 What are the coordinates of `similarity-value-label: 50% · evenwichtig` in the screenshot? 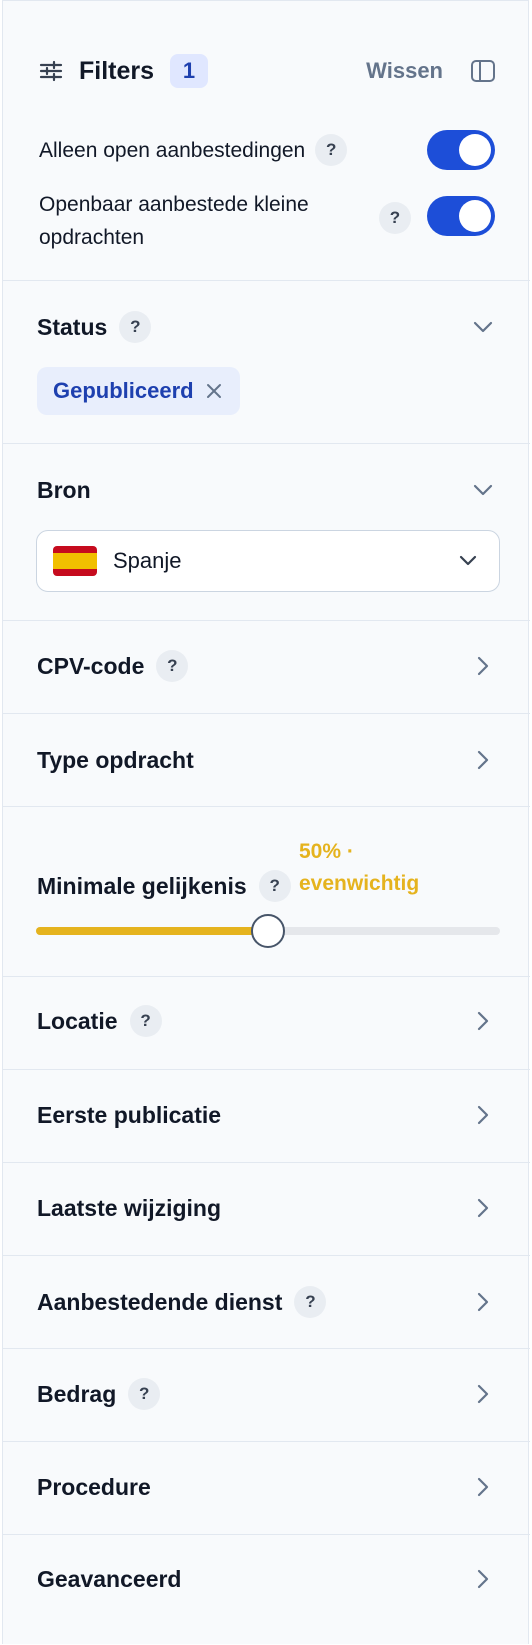 It's located at (359, 867).